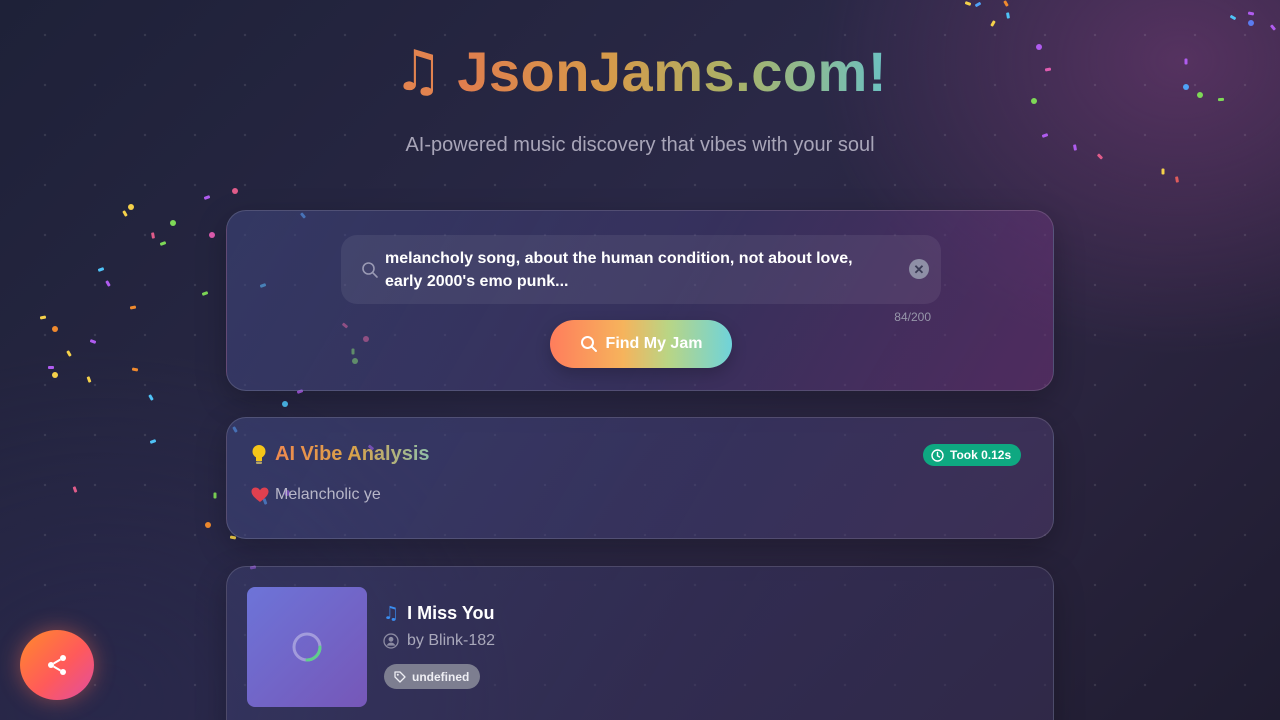  I want to click on song-artist: by Blink-182, so click(451, 640).